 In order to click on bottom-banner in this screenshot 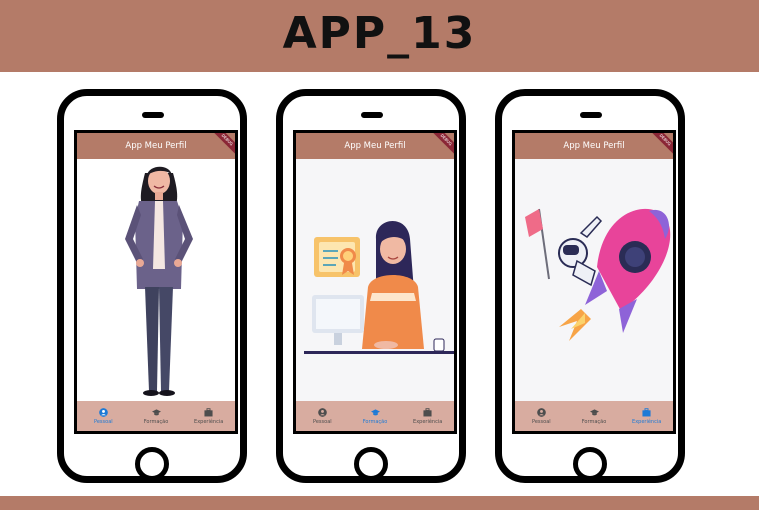, I will do `click(379, 503)`.